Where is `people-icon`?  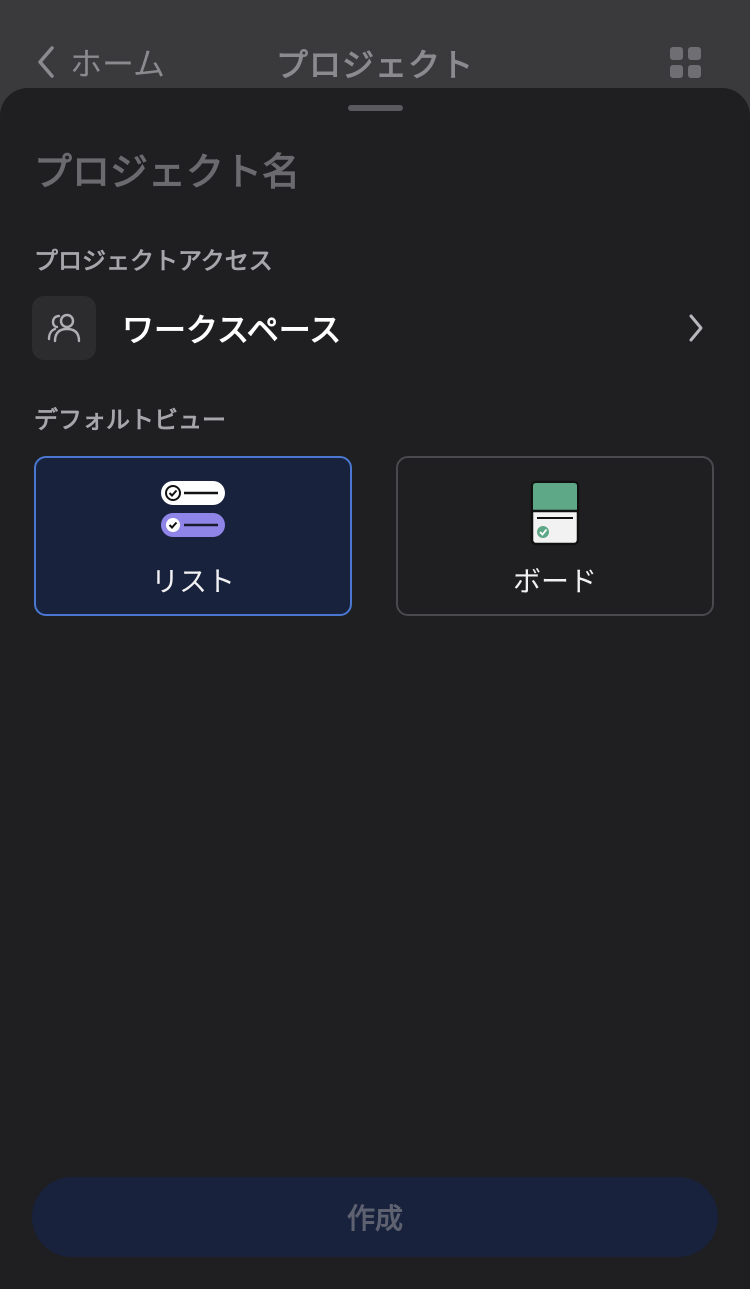 people-icon is located at coordinates (64, 328).